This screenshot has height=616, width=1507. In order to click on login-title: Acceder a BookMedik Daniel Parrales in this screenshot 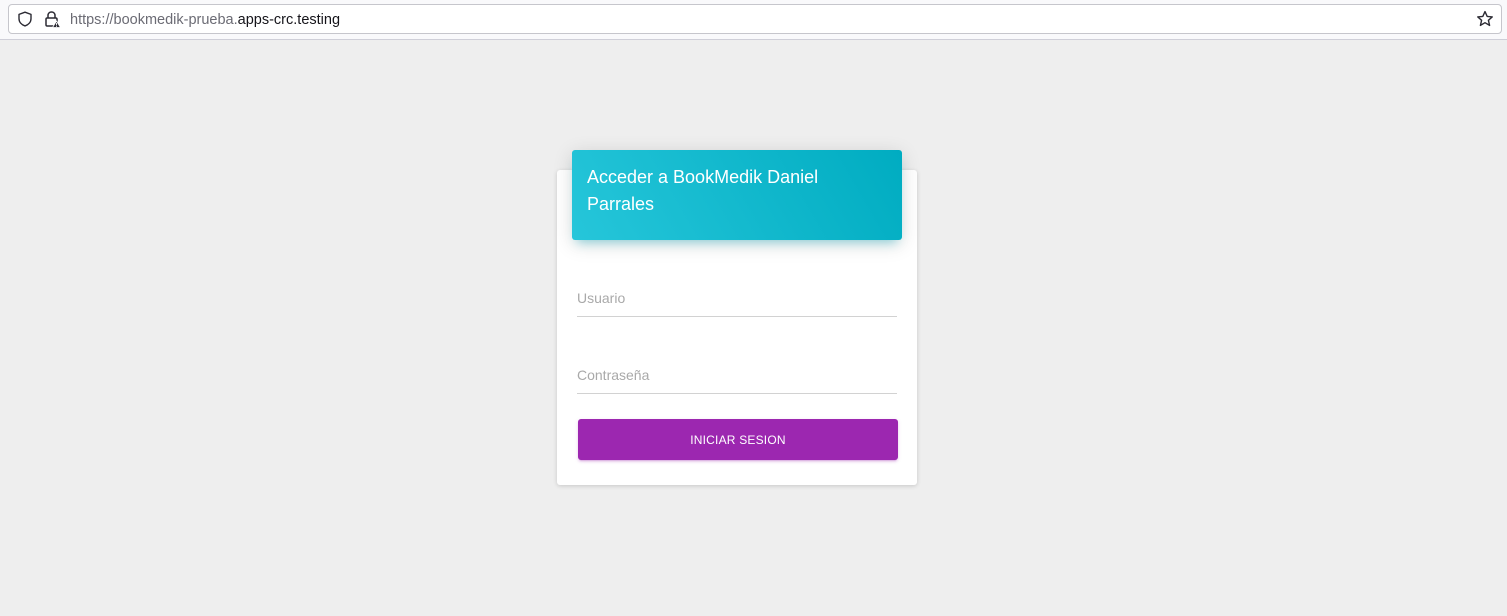, I will do `click(703, 190)`.